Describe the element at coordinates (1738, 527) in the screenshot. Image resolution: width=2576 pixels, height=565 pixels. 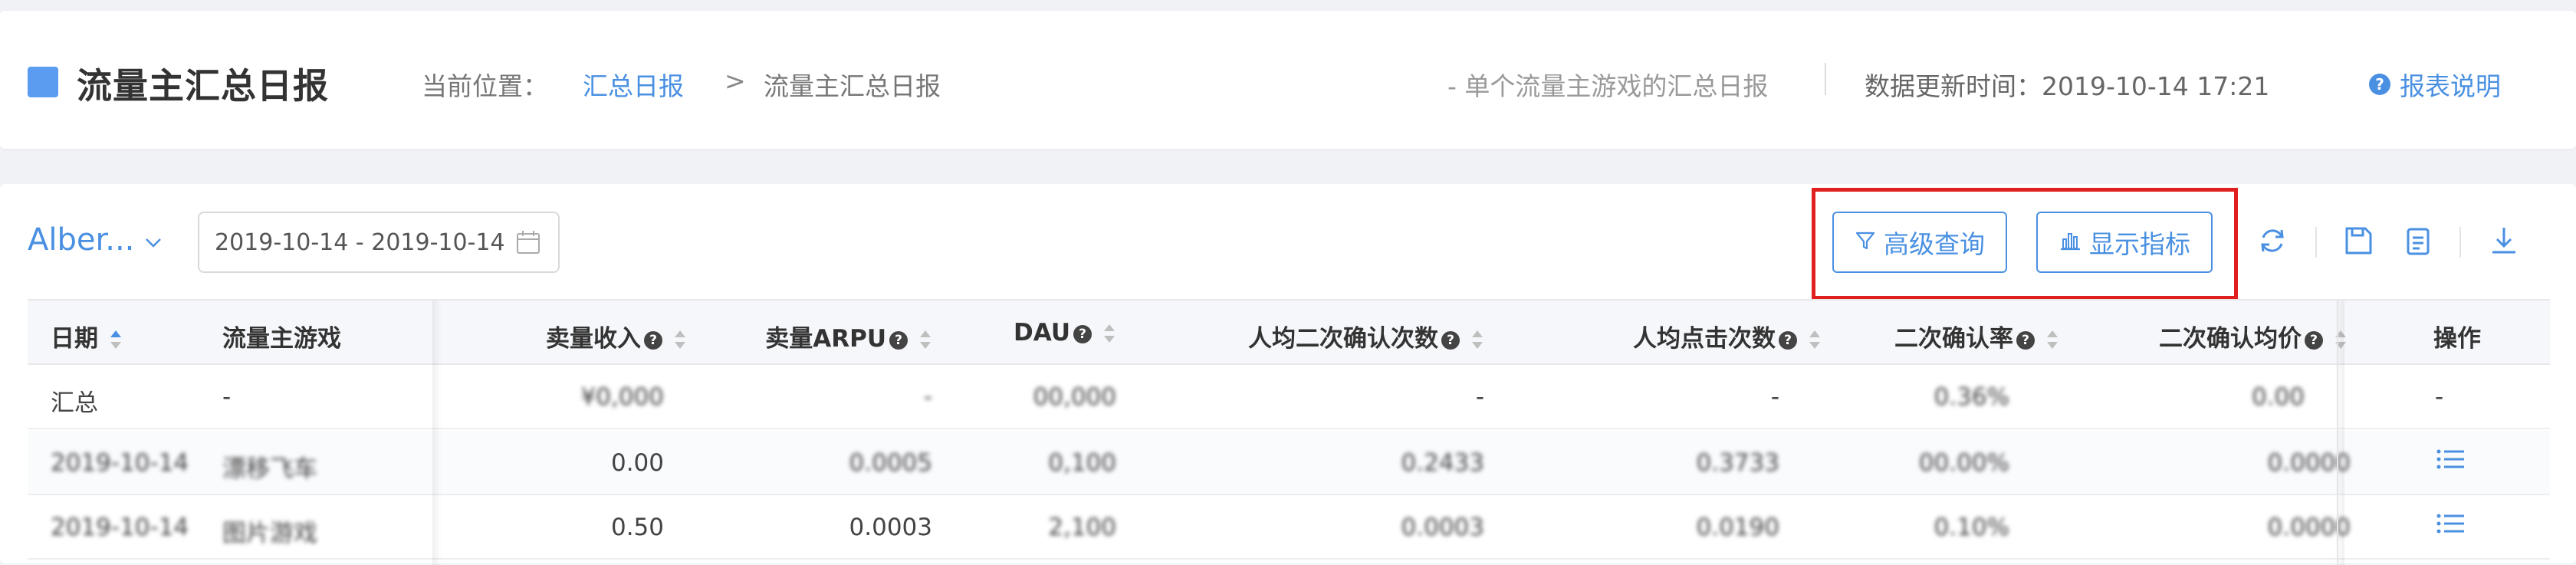
I see `cell-click-count: 0.0190` at that location.